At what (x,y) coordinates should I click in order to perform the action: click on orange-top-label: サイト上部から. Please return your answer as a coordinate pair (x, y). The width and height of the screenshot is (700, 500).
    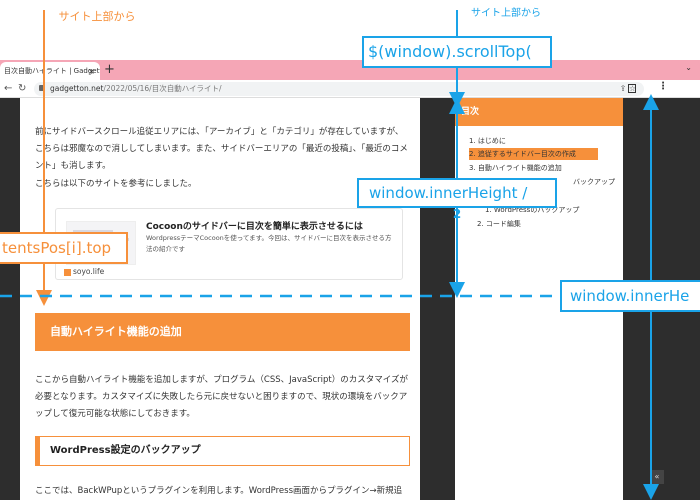
    Looking at the image, I should click on (97, 16).